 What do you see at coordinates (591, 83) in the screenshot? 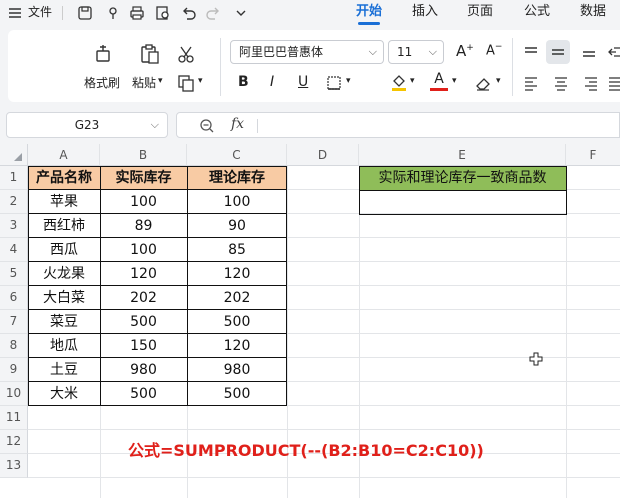
I see `align-right-icon` at bounding box center [591, 83].